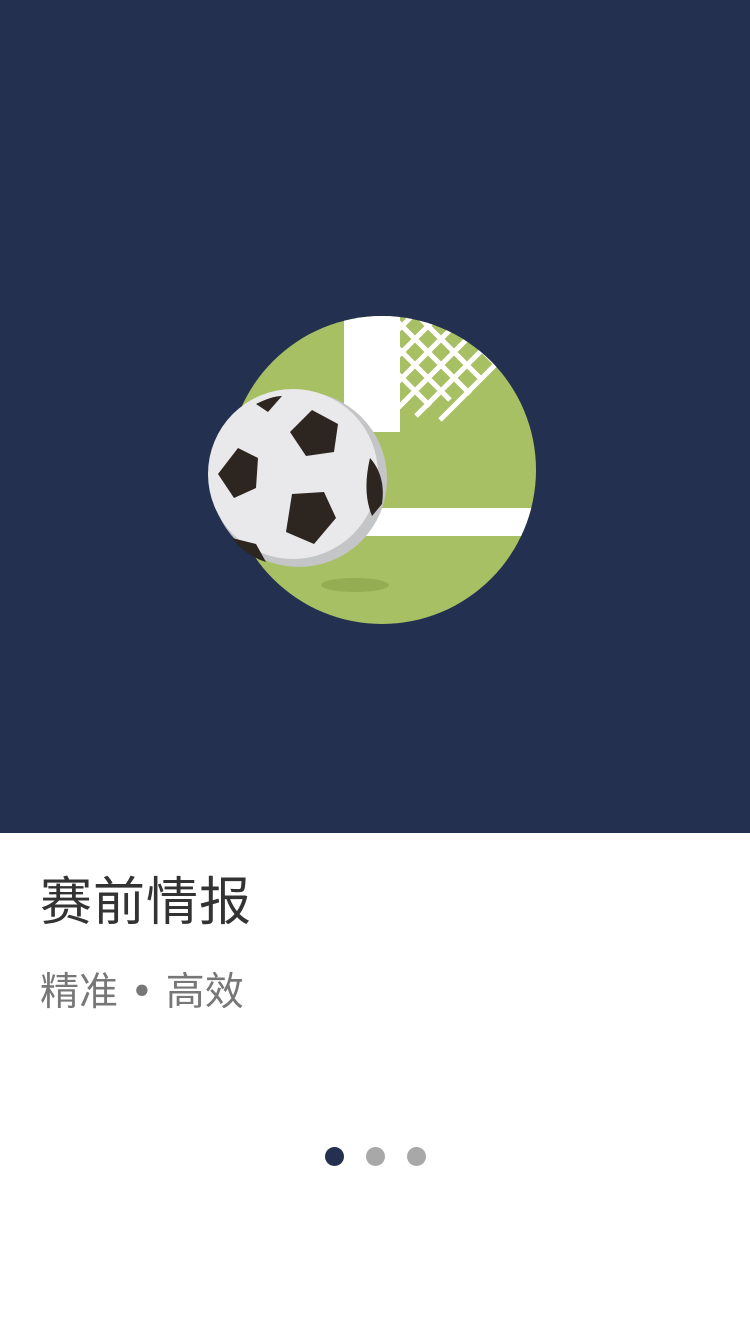  What do you see at coordinates (146, 903) in the screenshot?
I see `page-title: 赛前情报` at bounding box center [146, 903].